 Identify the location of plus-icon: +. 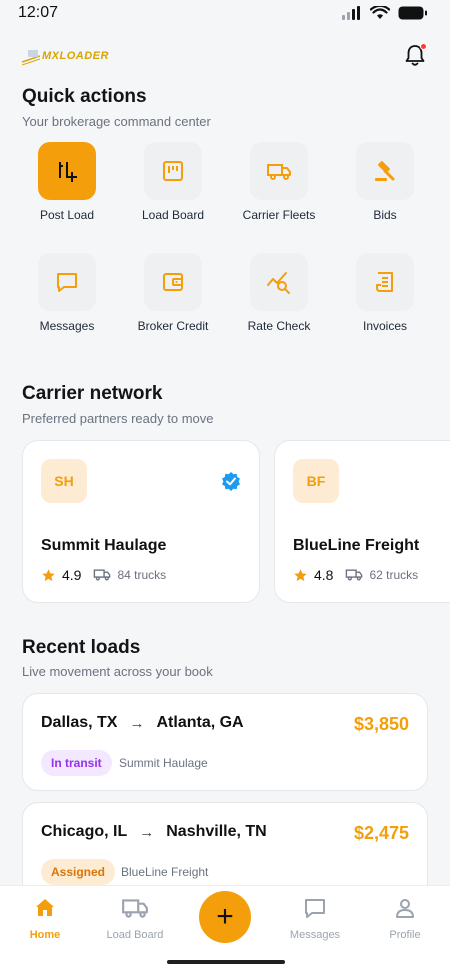
(225, 916).